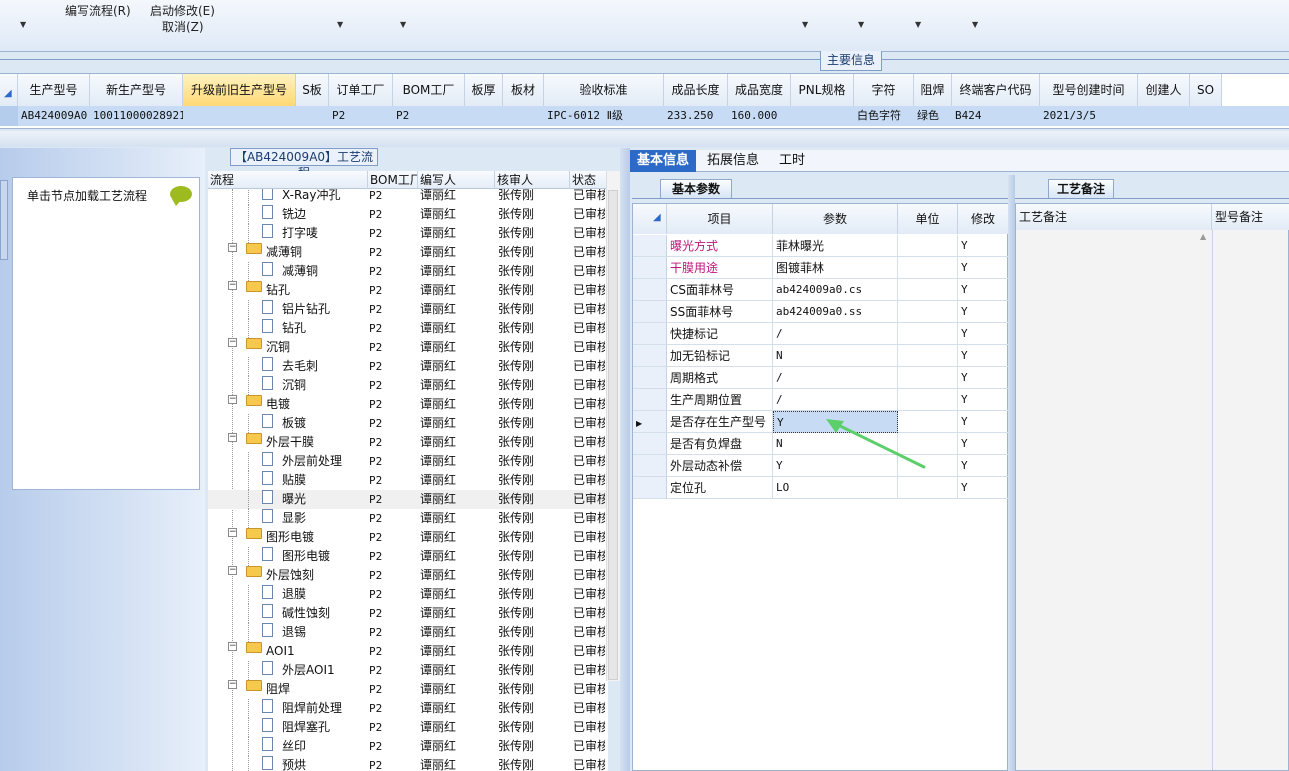 This screenshot has width=1289, height=771. Describe the element at coordinates (720, 312) in the screenshot. I see `bp-cell-item: SS面菲林号` at that location.